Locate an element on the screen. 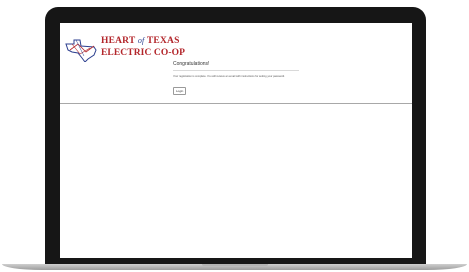 The height and width of the screenshot is (272, 469). logo-texas: TEXAS is located at coordinates (163, 41).